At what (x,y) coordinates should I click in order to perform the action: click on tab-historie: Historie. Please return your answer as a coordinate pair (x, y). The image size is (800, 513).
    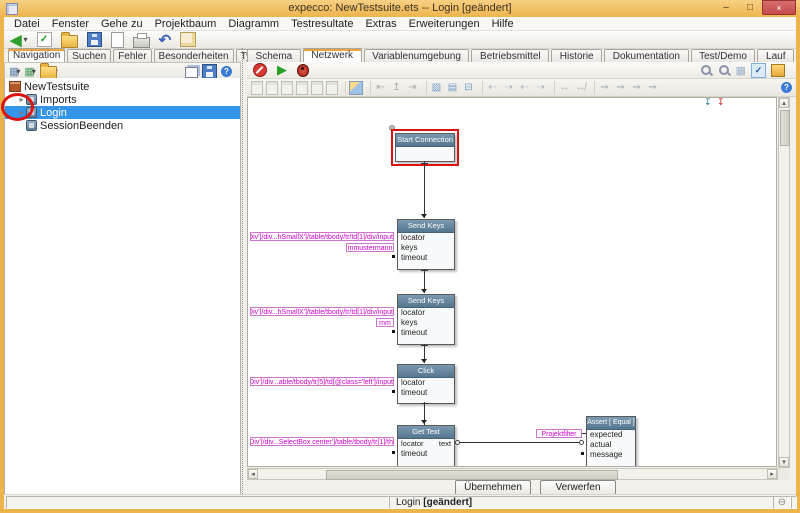
    Looking at the image, I should click on (577, 55).